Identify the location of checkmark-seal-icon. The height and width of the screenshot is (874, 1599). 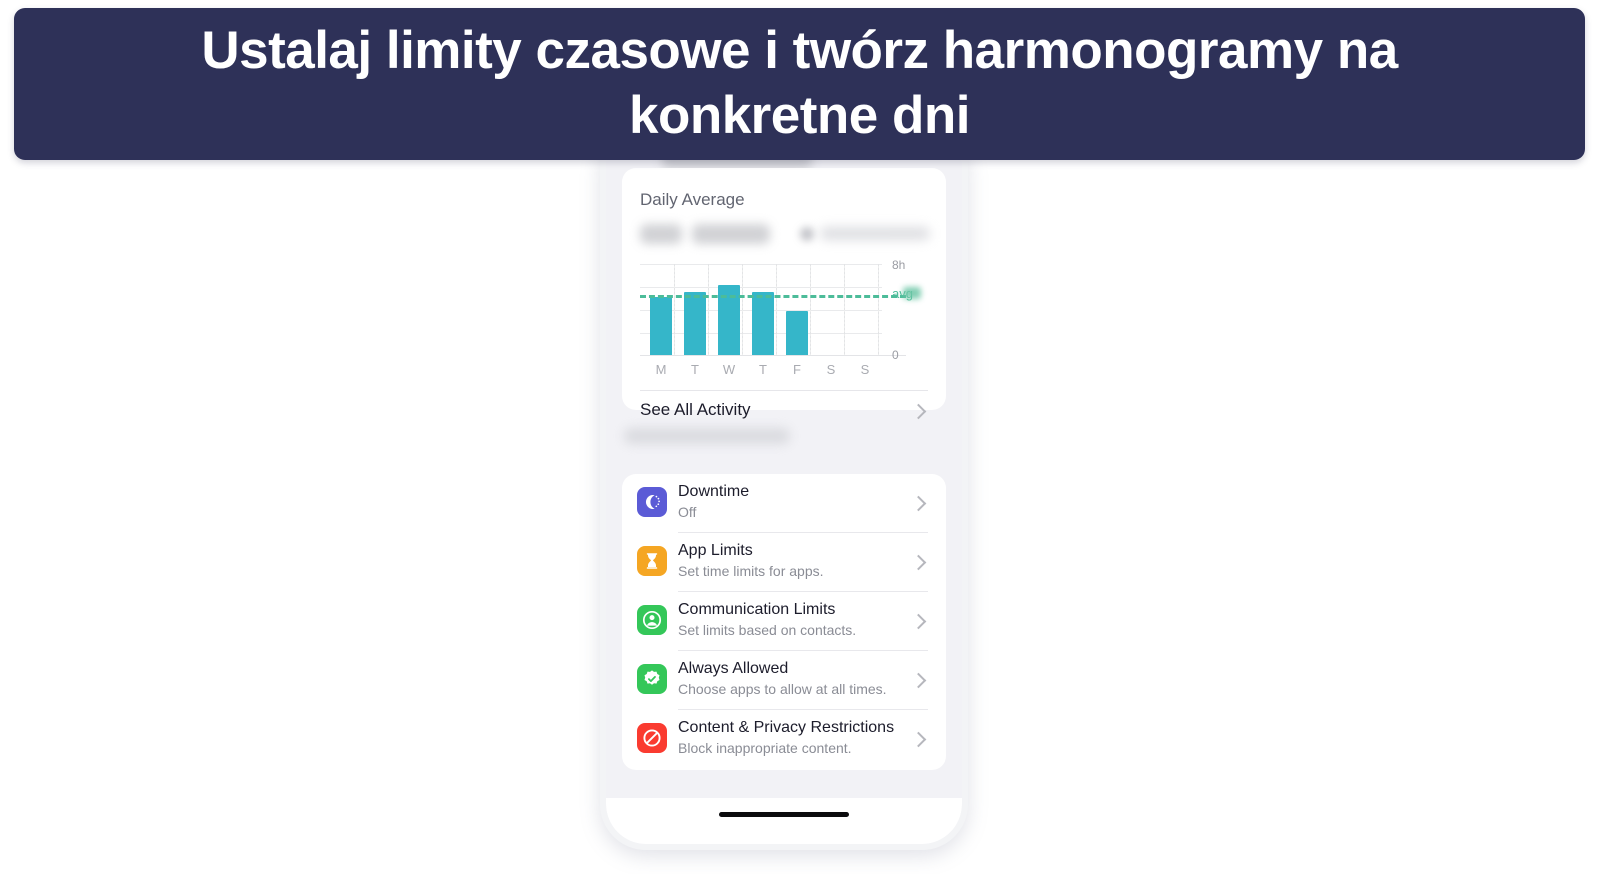
(652, 679).